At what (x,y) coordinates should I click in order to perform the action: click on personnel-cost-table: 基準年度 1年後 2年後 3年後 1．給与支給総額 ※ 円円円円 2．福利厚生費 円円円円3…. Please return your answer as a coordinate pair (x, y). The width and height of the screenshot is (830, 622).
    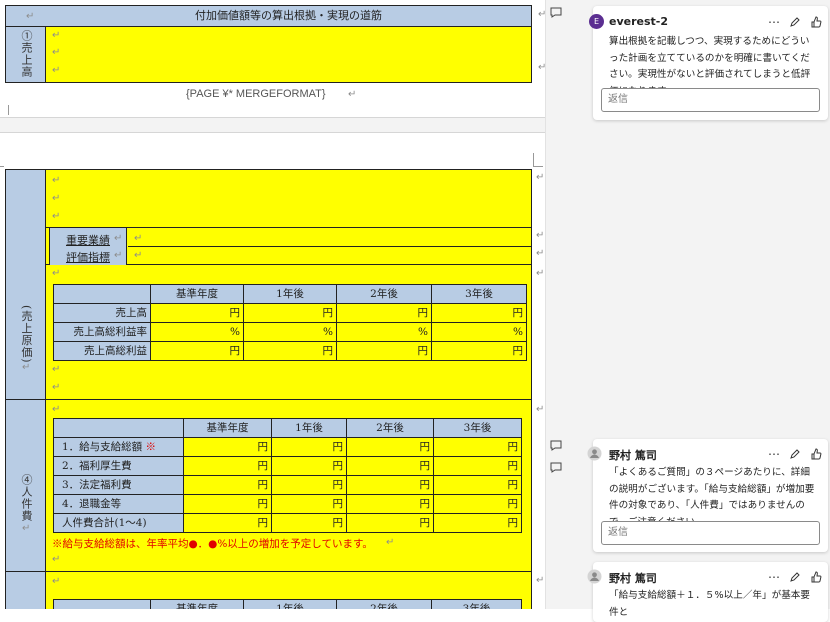
    Looking at the image, I should click on (287, 475).